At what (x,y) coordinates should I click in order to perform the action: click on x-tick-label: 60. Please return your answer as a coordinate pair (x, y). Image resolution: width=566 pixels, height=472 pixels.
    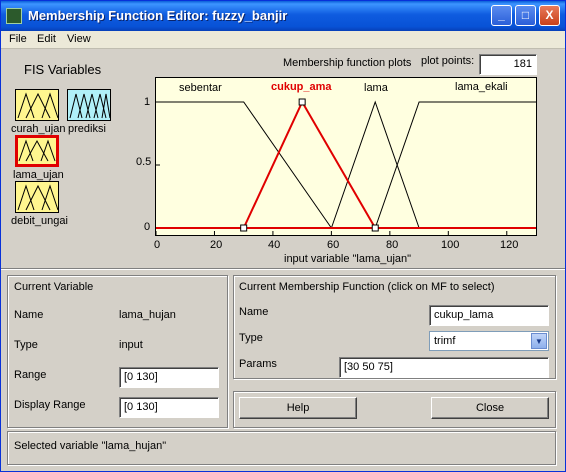
    Looking at the image, I should click on (333, 245).